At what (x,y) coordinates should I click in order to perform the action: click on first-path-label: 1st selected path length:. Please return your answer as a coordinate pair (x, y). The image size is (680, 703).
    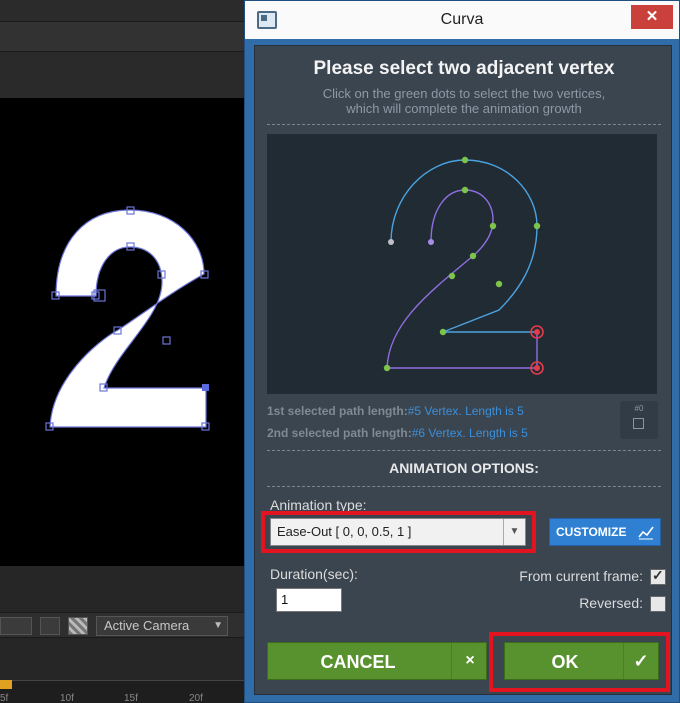
    Looking at the image, I should click on (337, 411).